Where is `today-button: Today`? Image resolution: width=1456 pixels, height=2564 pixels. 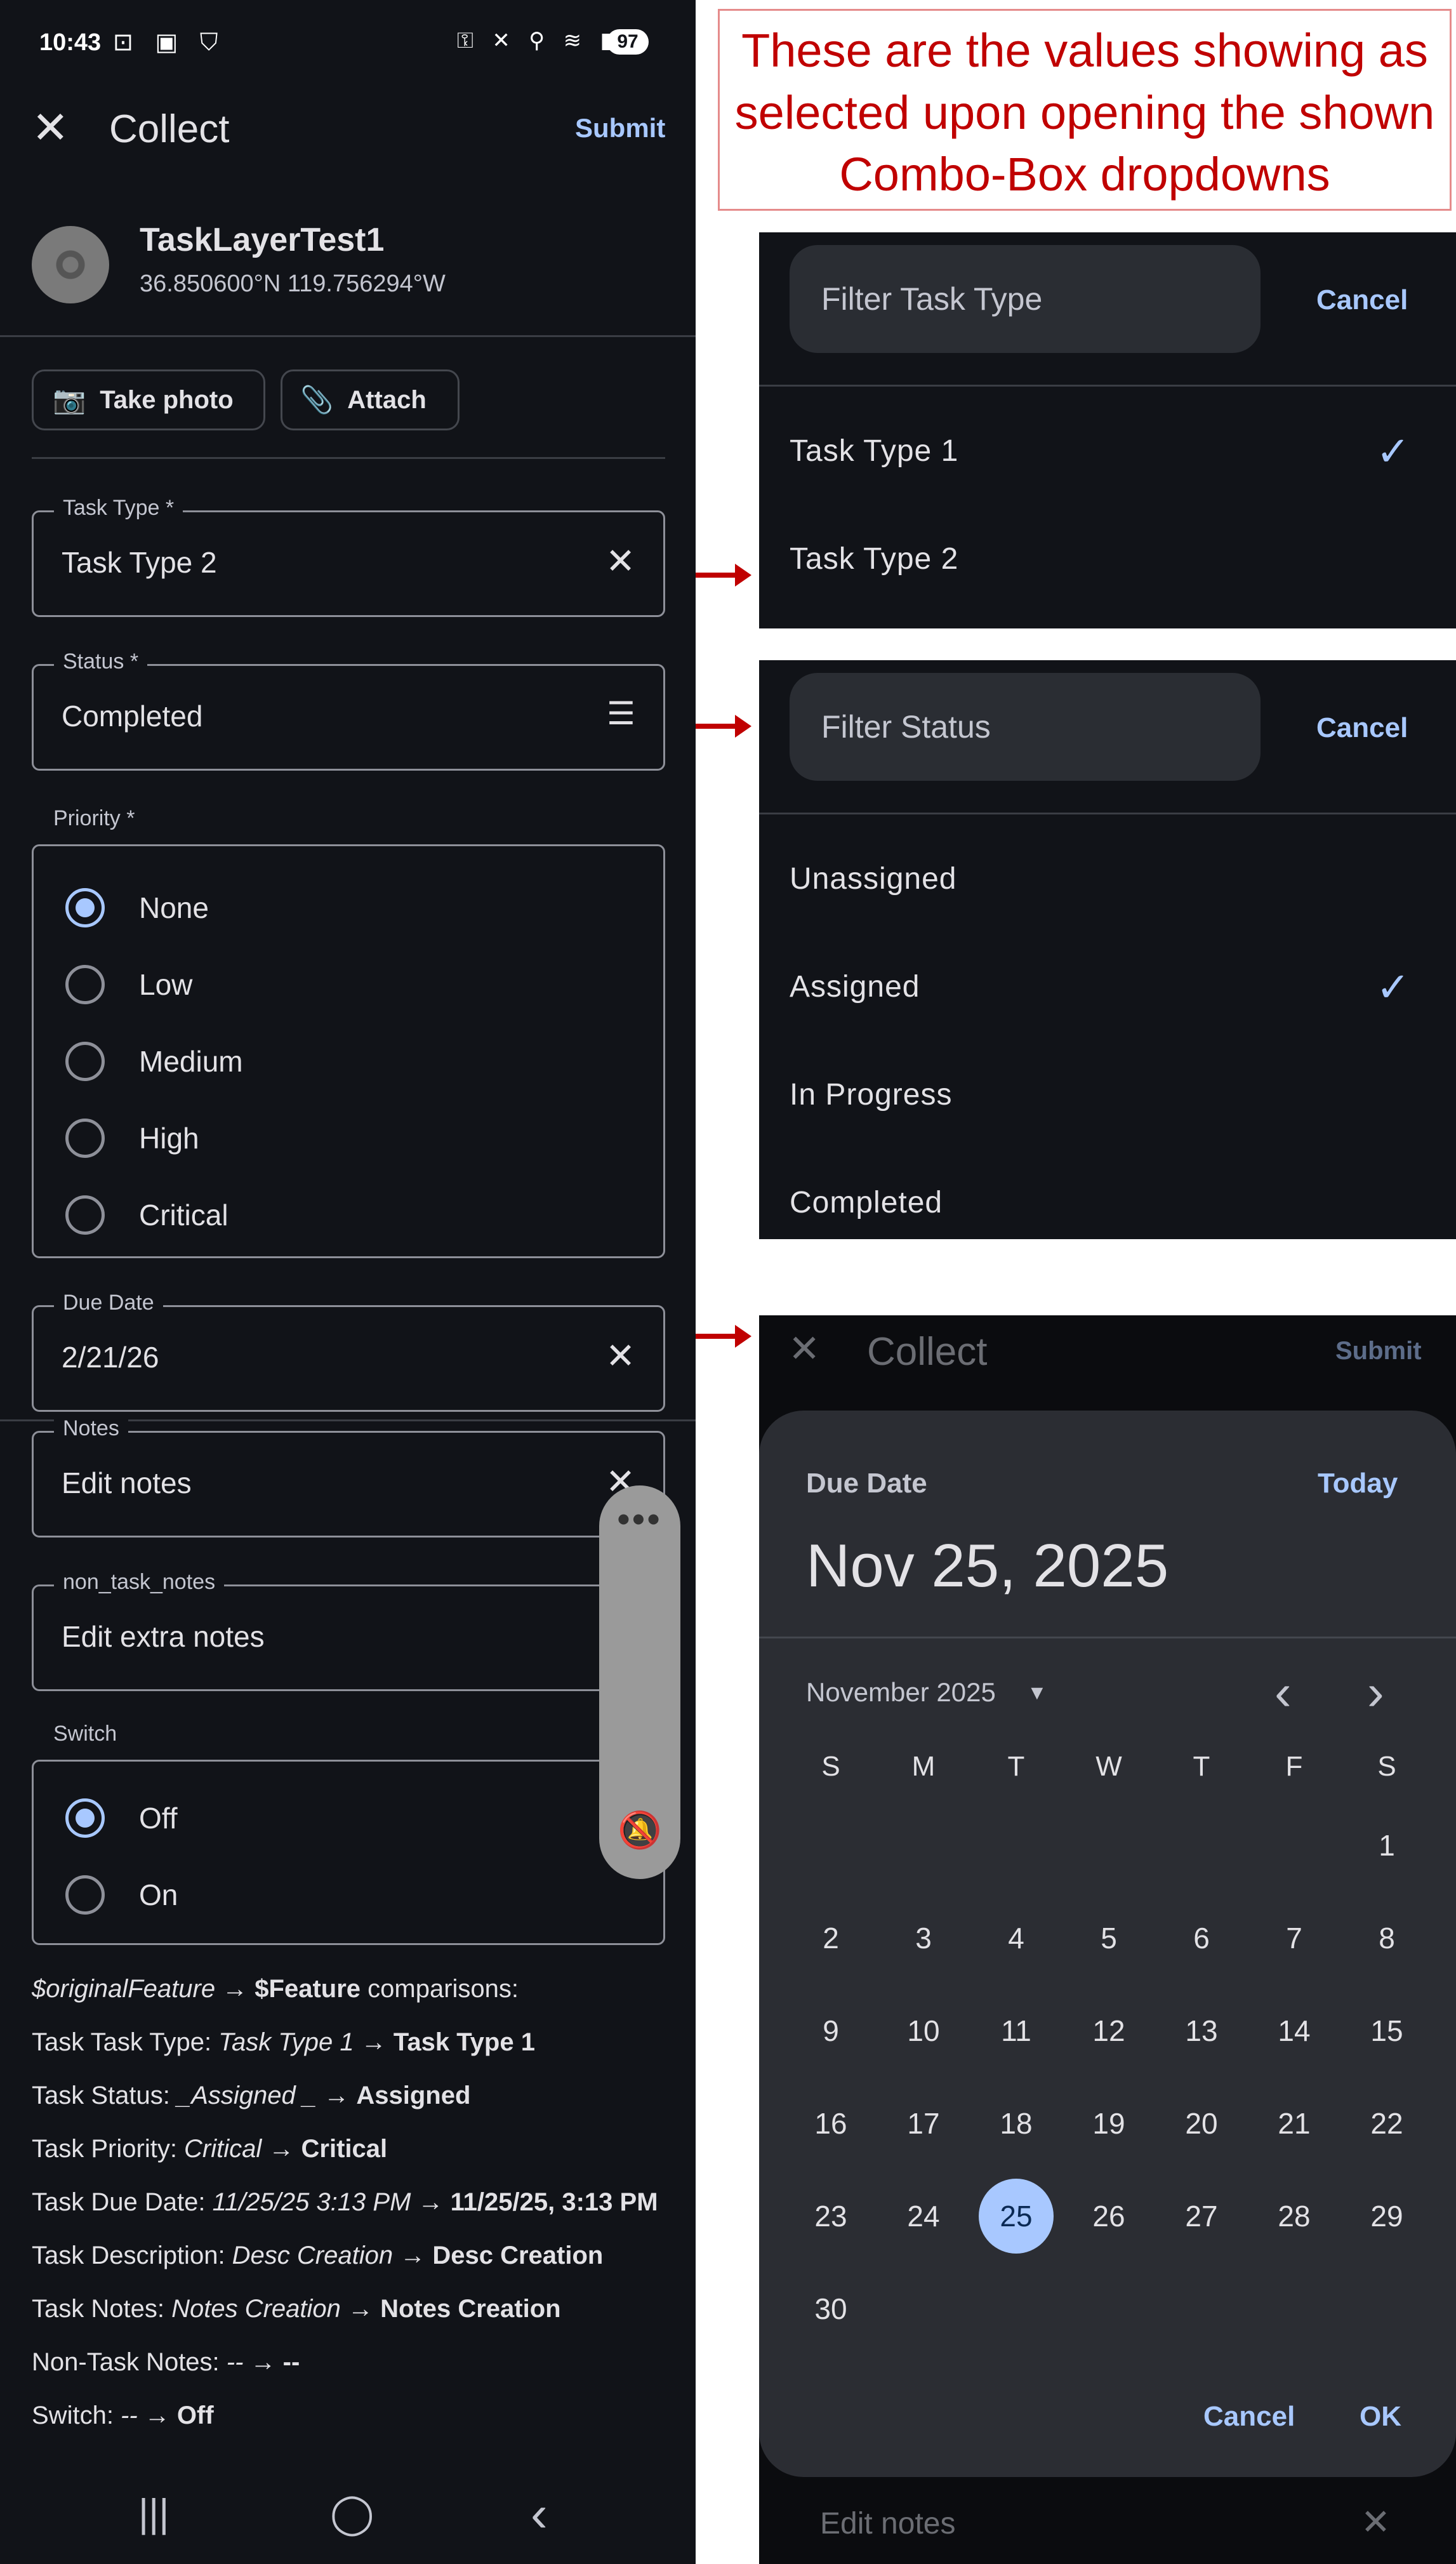
today-button: Today is located at coordinates (1358, 1484).